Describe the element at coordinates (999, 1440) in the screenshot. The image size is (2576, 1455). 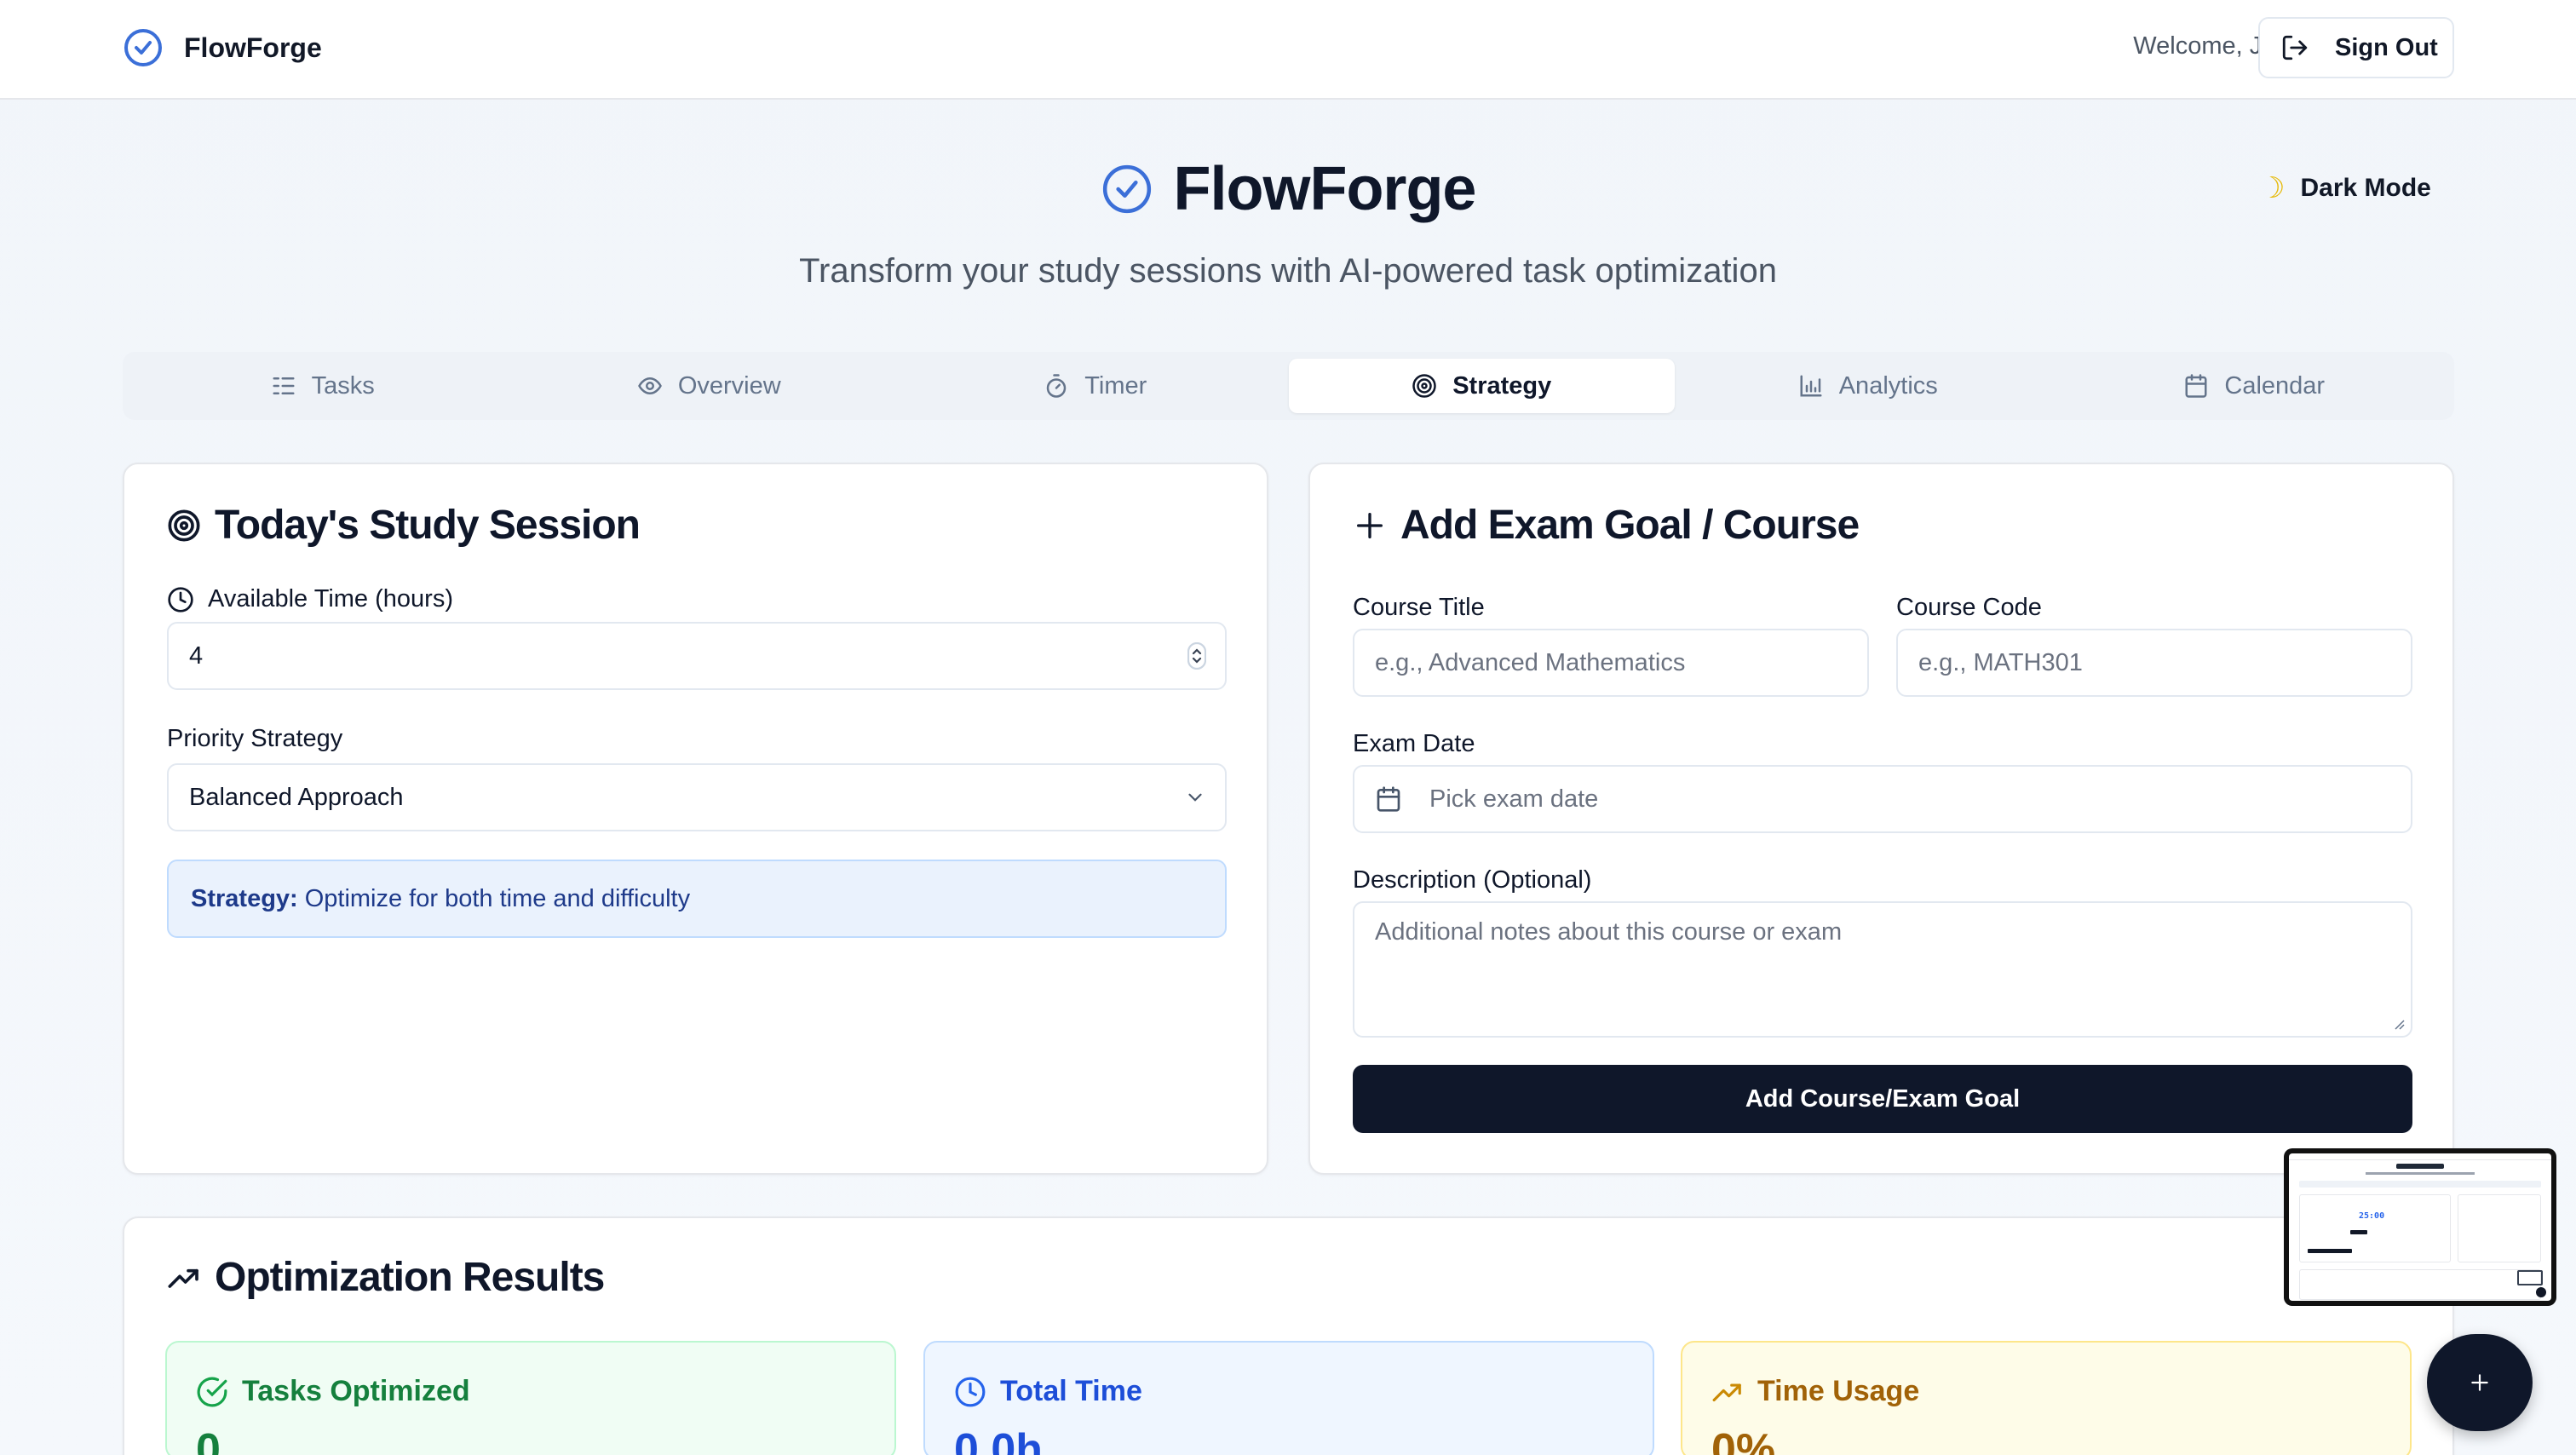
I see `stat-value: 0.0h` at that location.